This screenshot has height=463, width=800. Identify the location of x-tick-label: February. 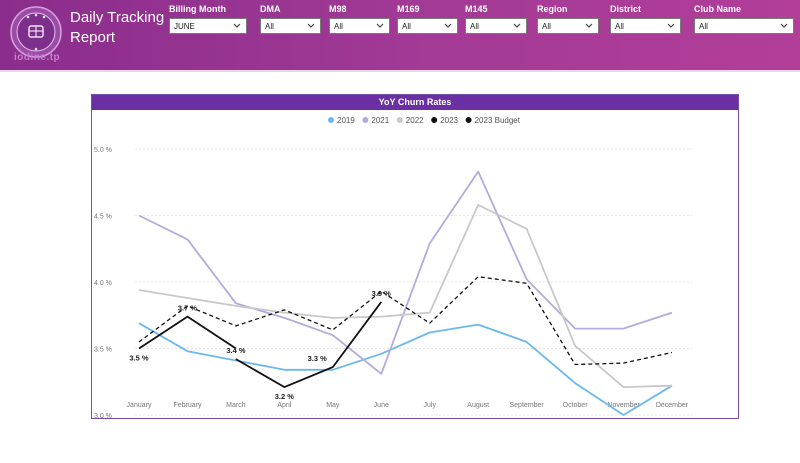
(187, 405).